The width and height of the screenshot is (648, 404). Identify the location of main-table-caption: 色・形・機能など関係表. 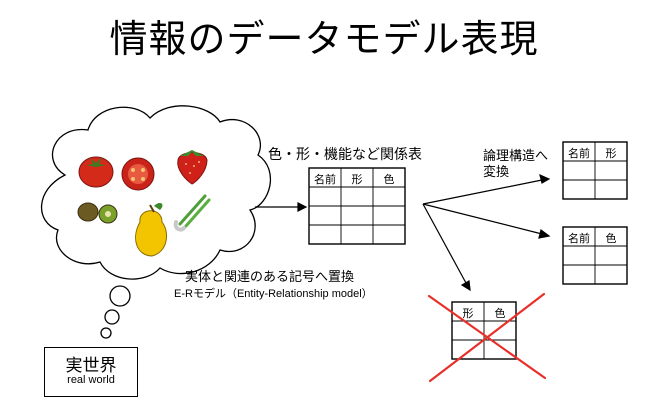
(345, 155).